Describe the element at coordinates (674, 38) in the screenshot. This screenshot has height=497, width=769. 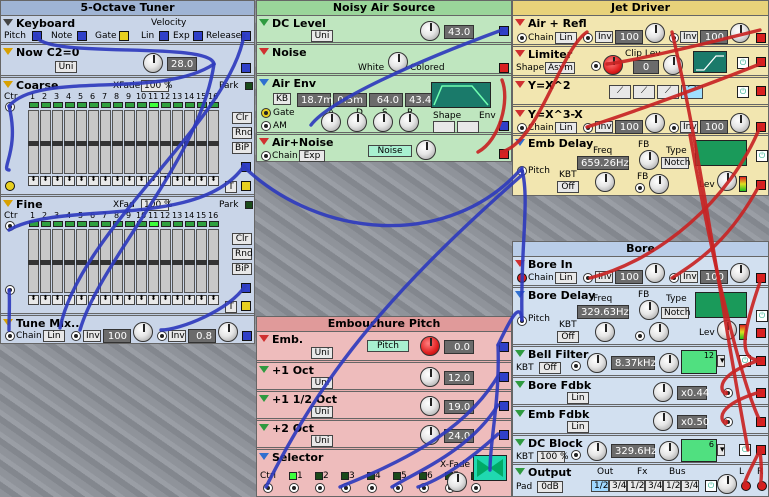
I see `input2-jack` at that location.